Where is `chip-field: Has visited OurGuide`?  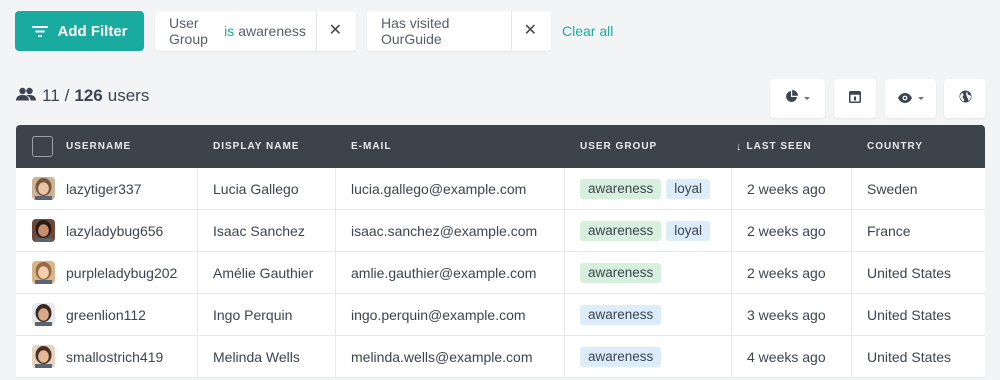
chip-field: Has visited OurGuide is located at coordinates (415, 31).